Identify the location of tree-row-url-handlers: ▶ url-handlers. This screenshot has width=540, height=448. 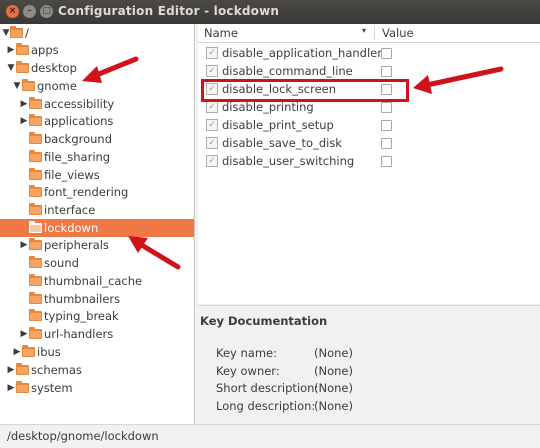
(97, 334).